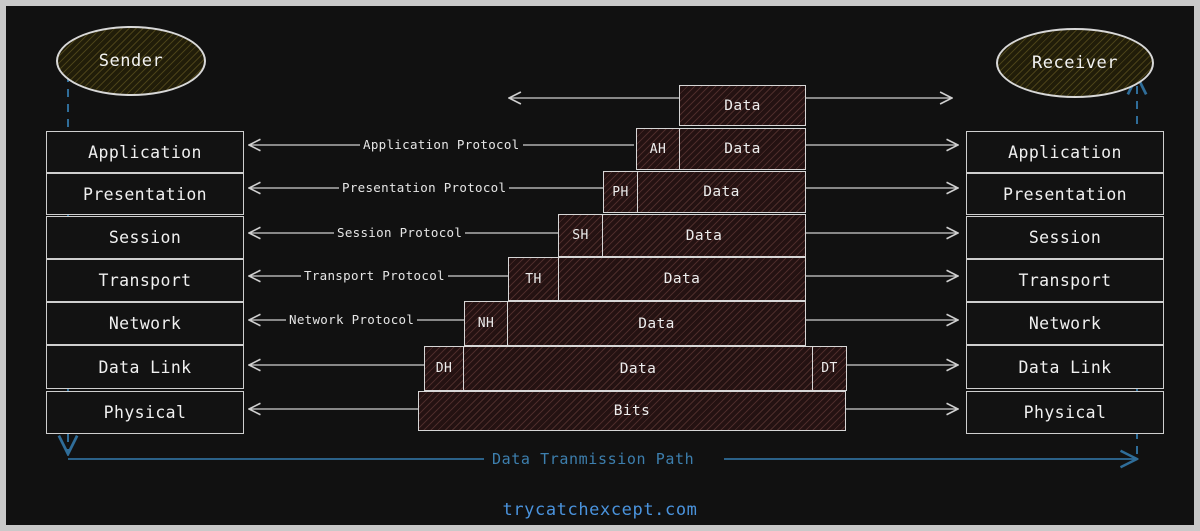 Image resolution: width=1200 pixels, height=531 pixels. I want to click on pdu-label: TH, so click(533, 279).